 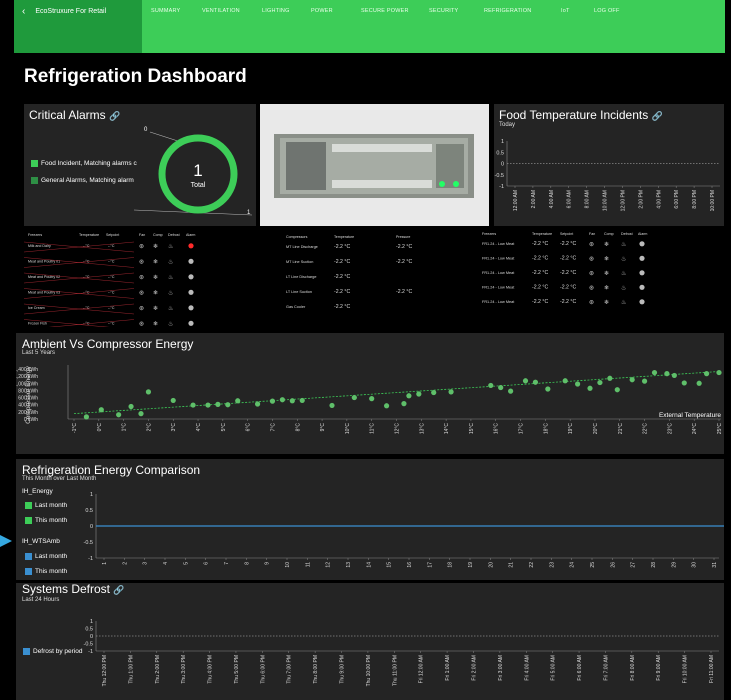 I want to click on x-tick-label: 17, so click(x=430, y=565).